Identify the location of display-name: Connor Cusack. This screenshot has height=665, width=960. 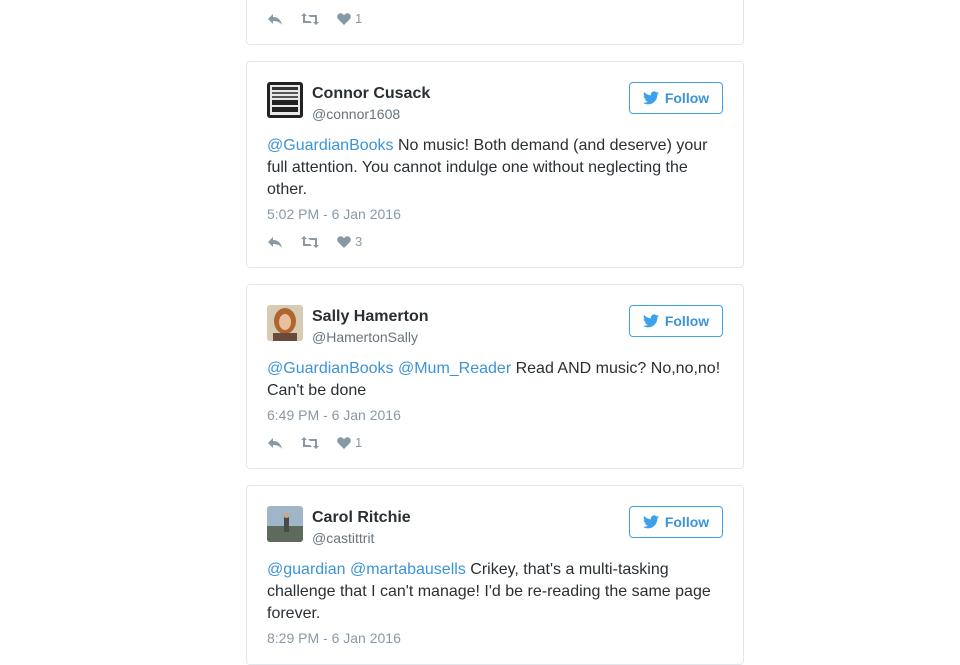
(371, 94).